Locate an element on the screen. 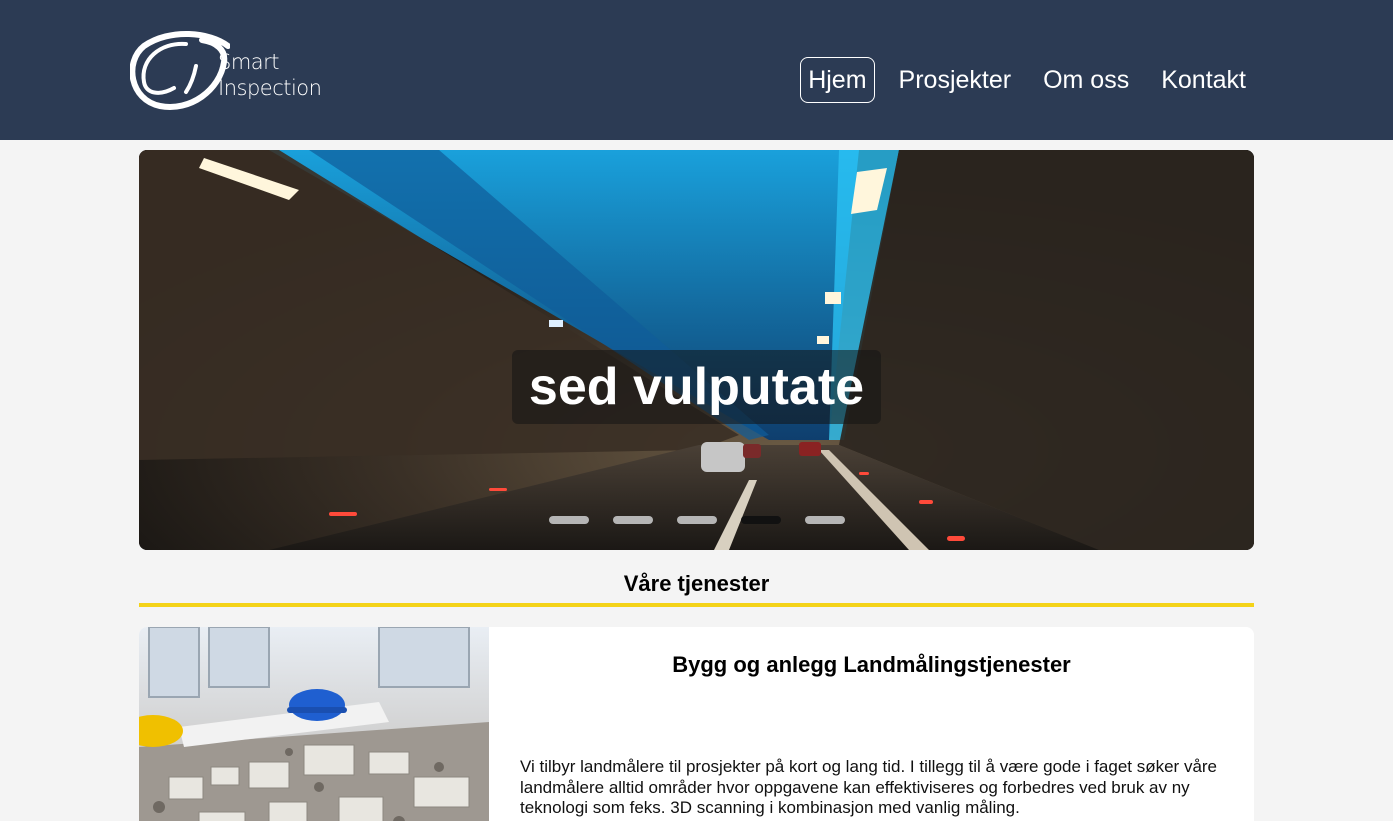 This screenshot has width=1393, height=821. services-heading: Våre tjenester is located at coordinates (696, 583).